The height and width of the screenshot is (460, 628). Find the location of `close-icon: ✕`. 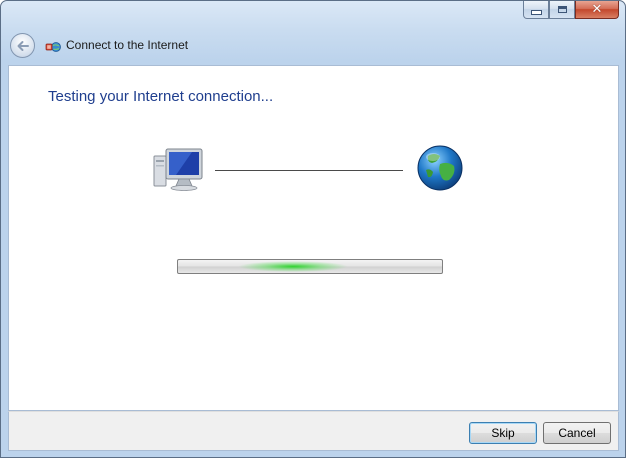

close-icon: ✕ is located at coordinates (597, 9).